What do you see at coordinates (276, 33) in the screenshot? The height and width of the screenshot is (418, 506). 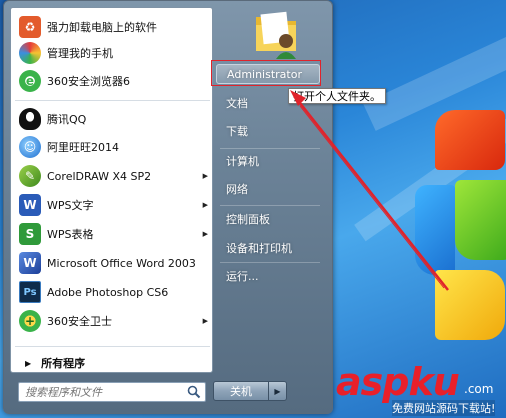 I see `user-folder-icon` at bounding box center [276, 33].